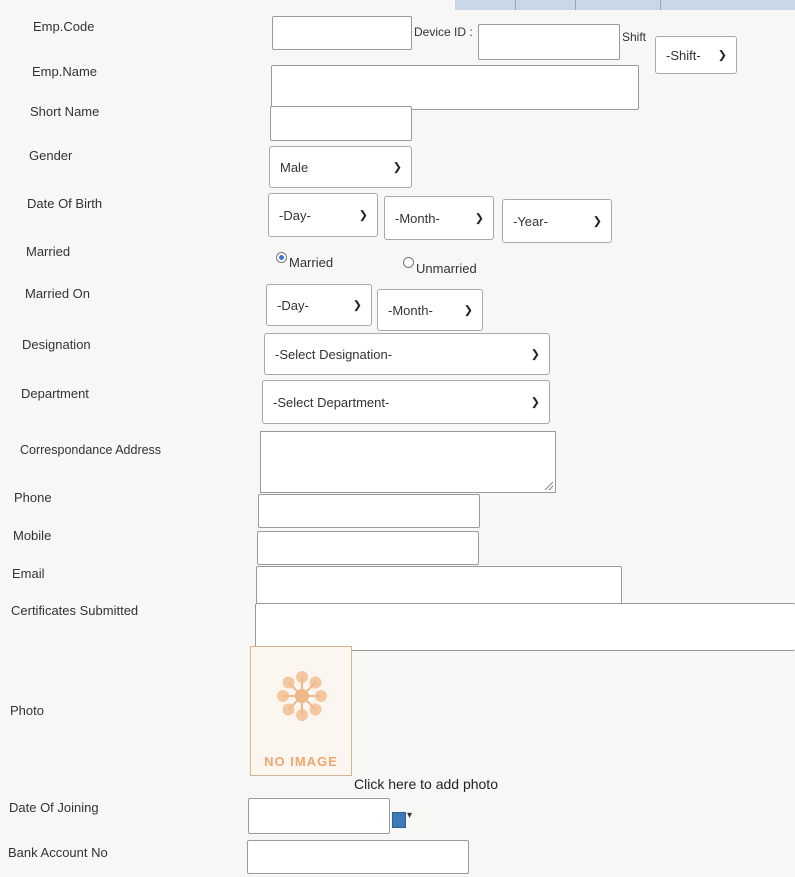 Image resolution: width=795 pixels, height=877 pixels. I want to click on gender-value: Male, so click(294, 167).